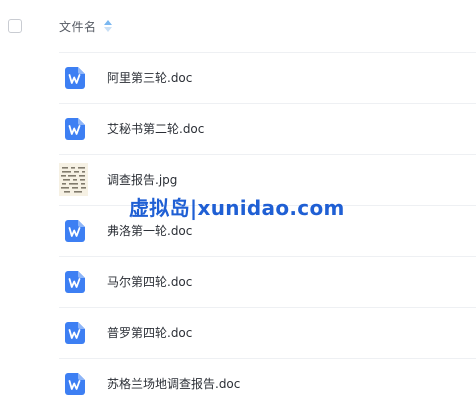 The width and height of the screenshot is (476, 409). What do you see at coordinates (149, 332) in the screenshot?
I see `file-name: 普罗第四轮.doc` at bounding box center [149, 332].